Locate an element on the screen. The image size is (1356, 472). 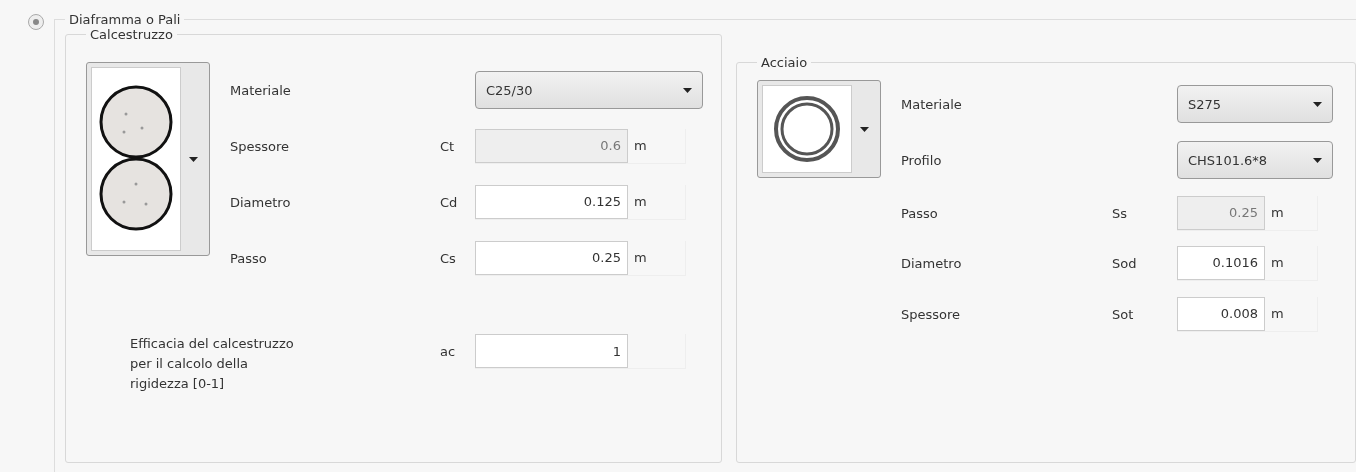
input-field: 0.008 is located at coordinates (1221, 313).